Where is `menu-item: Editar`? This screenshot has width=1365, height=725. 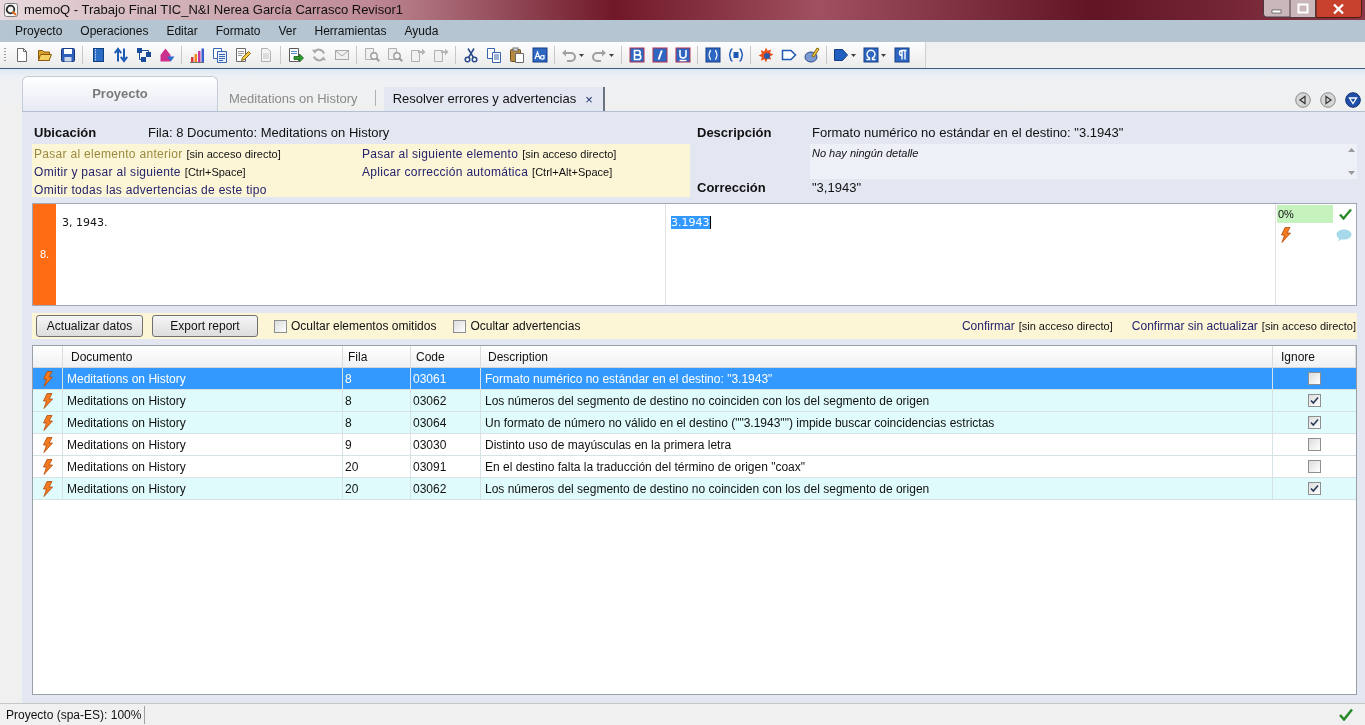
menu-item: Editar is located at coordinates (182, 31).